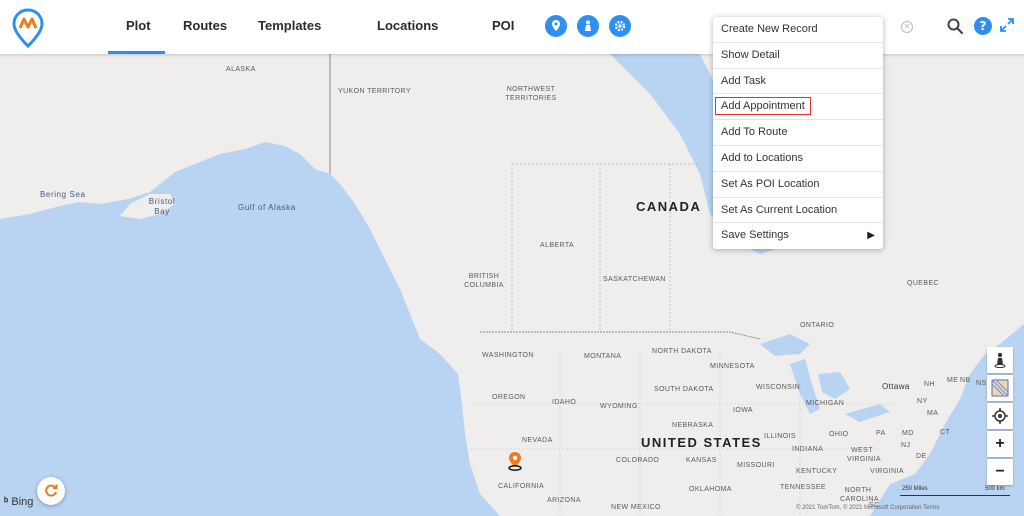 The width and height of the screenshot is (1024, 516). Describe the element at coordinates (634, 279) in the screenshot. I see `map-label-sask: SASKATCHEWAN` at that location.